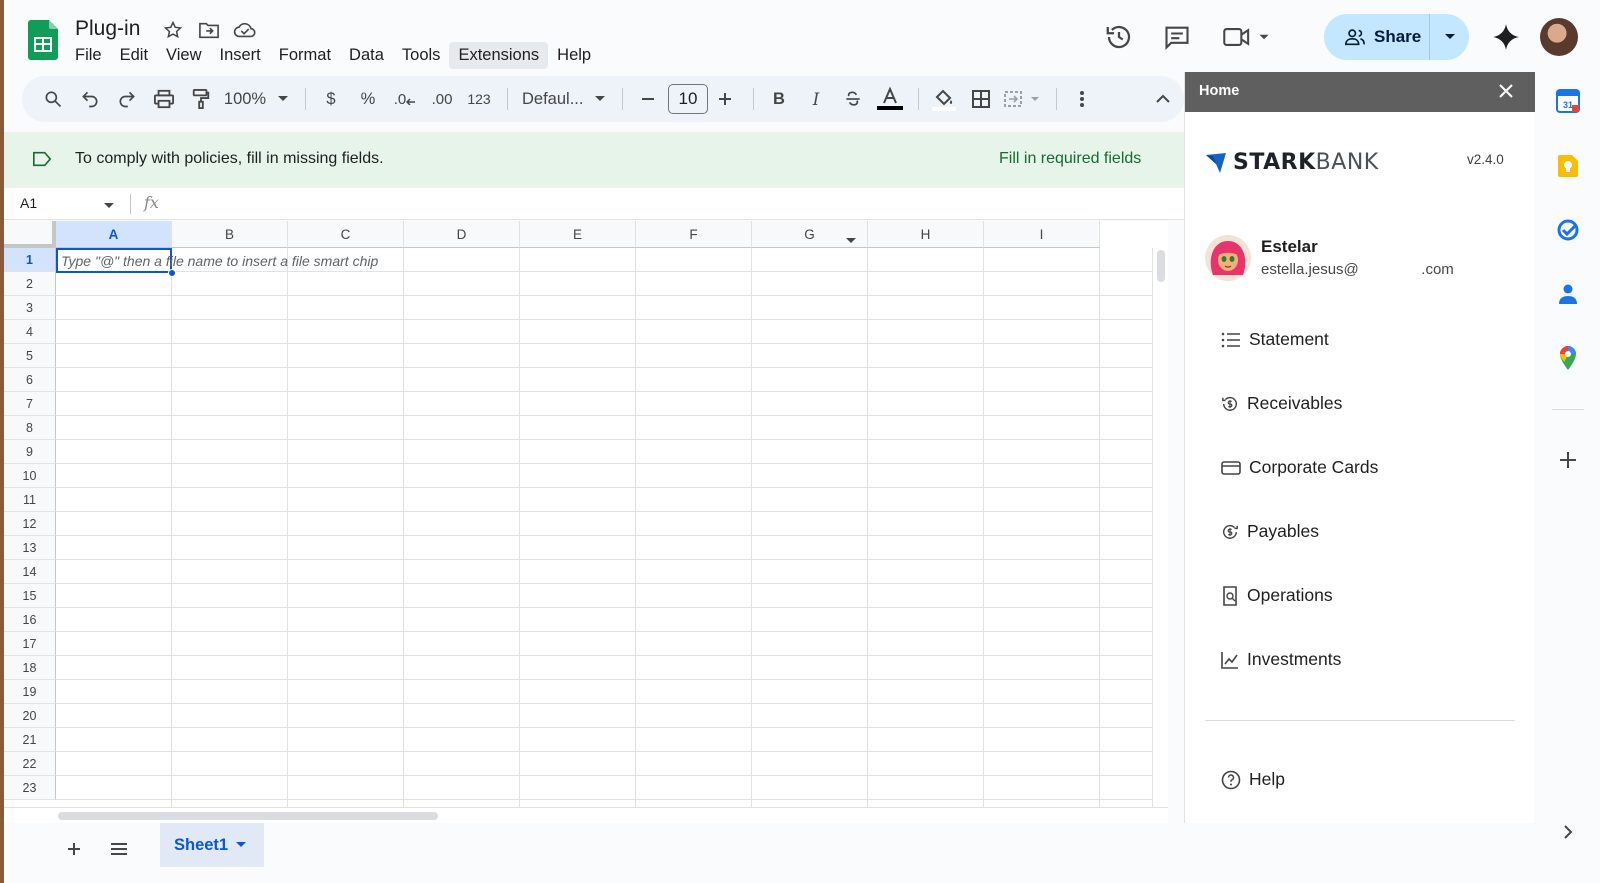  I want to click on nav-operations: Operations, so click(1277, 595).